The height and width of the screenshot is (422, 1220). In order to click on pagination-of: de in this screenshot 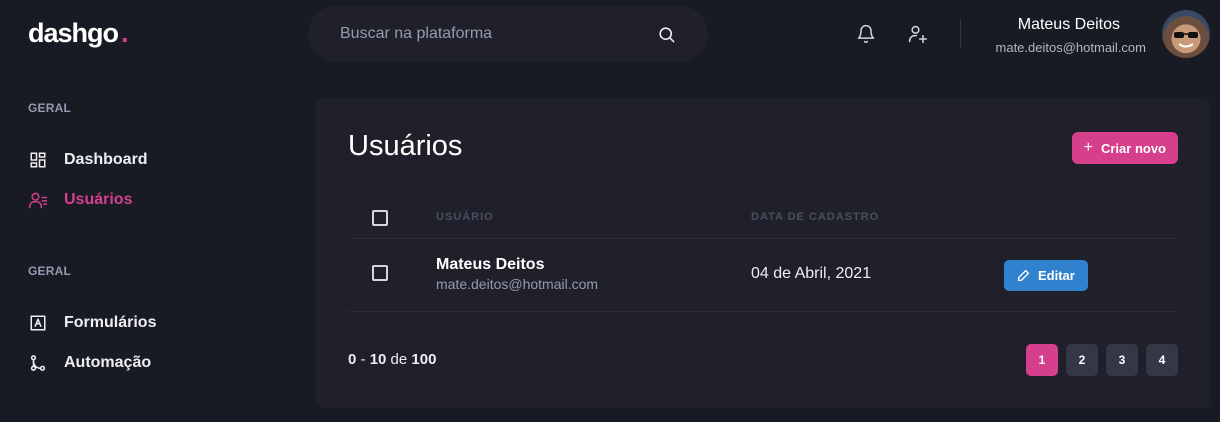, I will do `click(399, 359)`.